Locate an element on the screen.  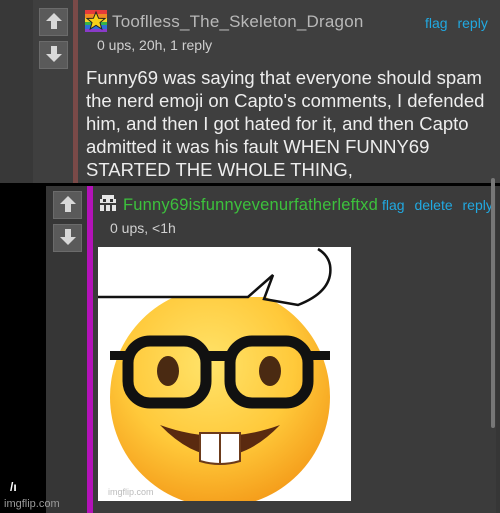
scrollbar is located at coordinates (493, 303).